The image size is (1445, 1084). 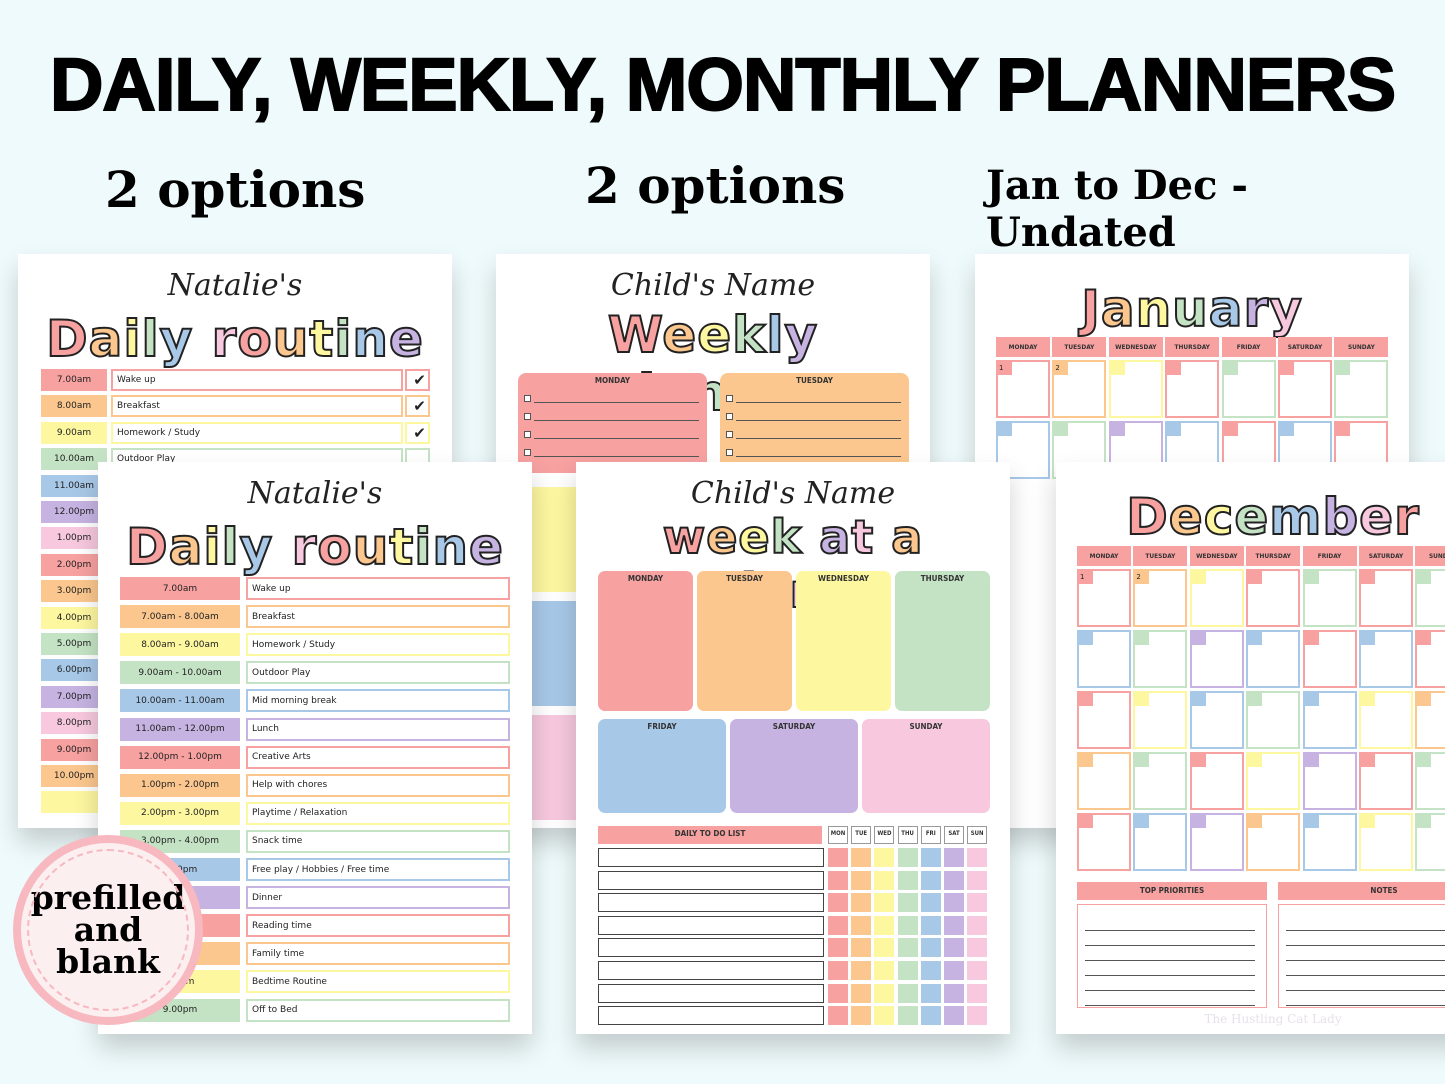 I want to click on daily-options-label: 2 options, so click(x=235, y=189).